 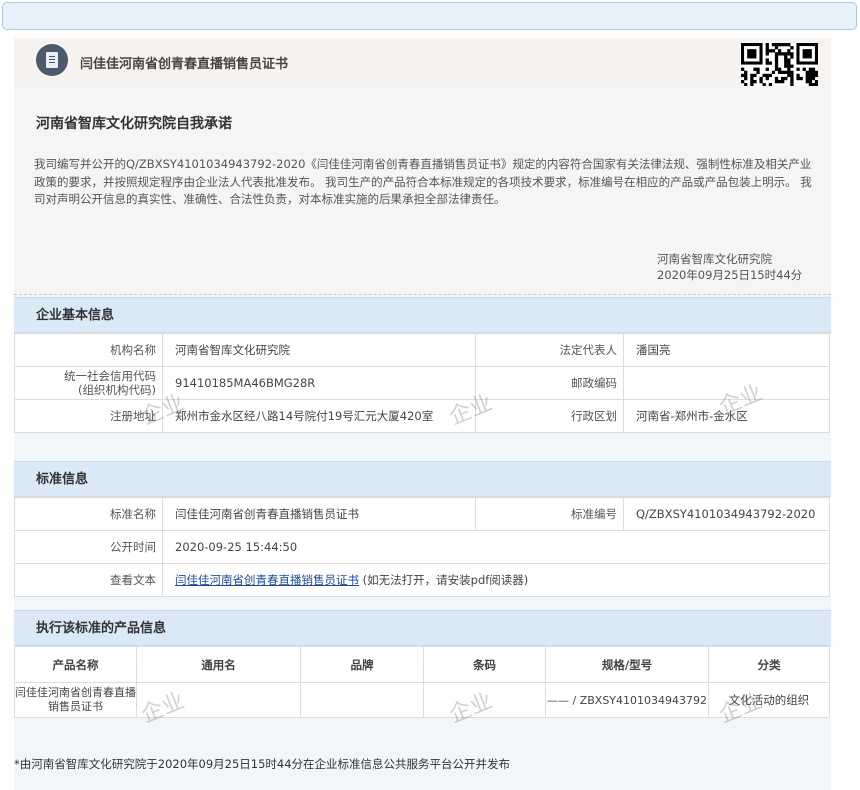 What do you see at coordinates (422, 315) in the screenshot?
I see `section-heading: 企业基本信息` at bounding box center [422, 315].